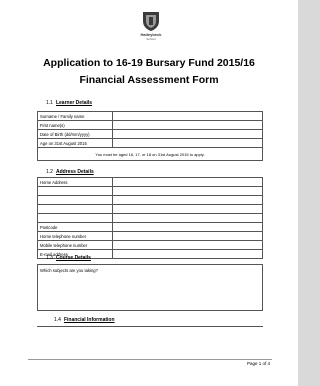 The width and height of the screenshot is (320, 386). Describe the element at coordinates (75, 245) in the screenshot. I see `mobile-telephone-label: Mobile telephone number` at that location.